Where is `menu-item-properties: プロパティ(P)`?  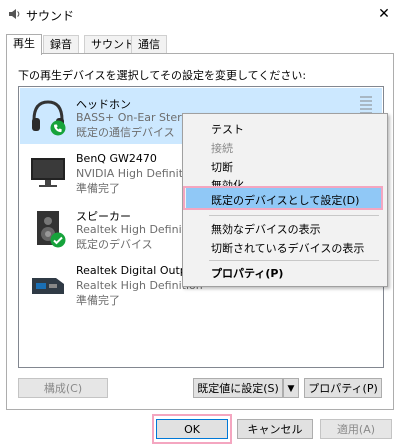
menu-item-properties: プロパティ(P) is located at coordinates (247, 273).